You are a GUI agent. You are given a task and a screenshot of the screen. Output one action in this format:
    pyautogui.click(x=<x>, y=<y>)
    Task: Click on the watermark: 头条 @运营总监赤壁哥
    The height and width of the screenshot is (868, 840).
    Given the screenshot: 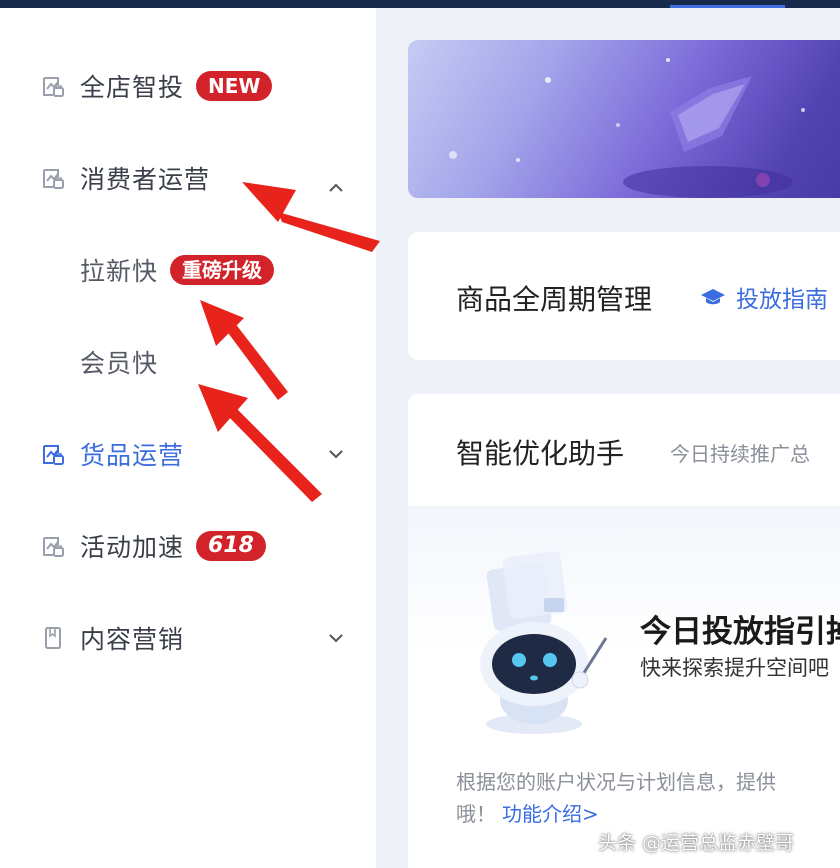 What is the action you would take?
    pyautogui.click(x=696, y=843)
    